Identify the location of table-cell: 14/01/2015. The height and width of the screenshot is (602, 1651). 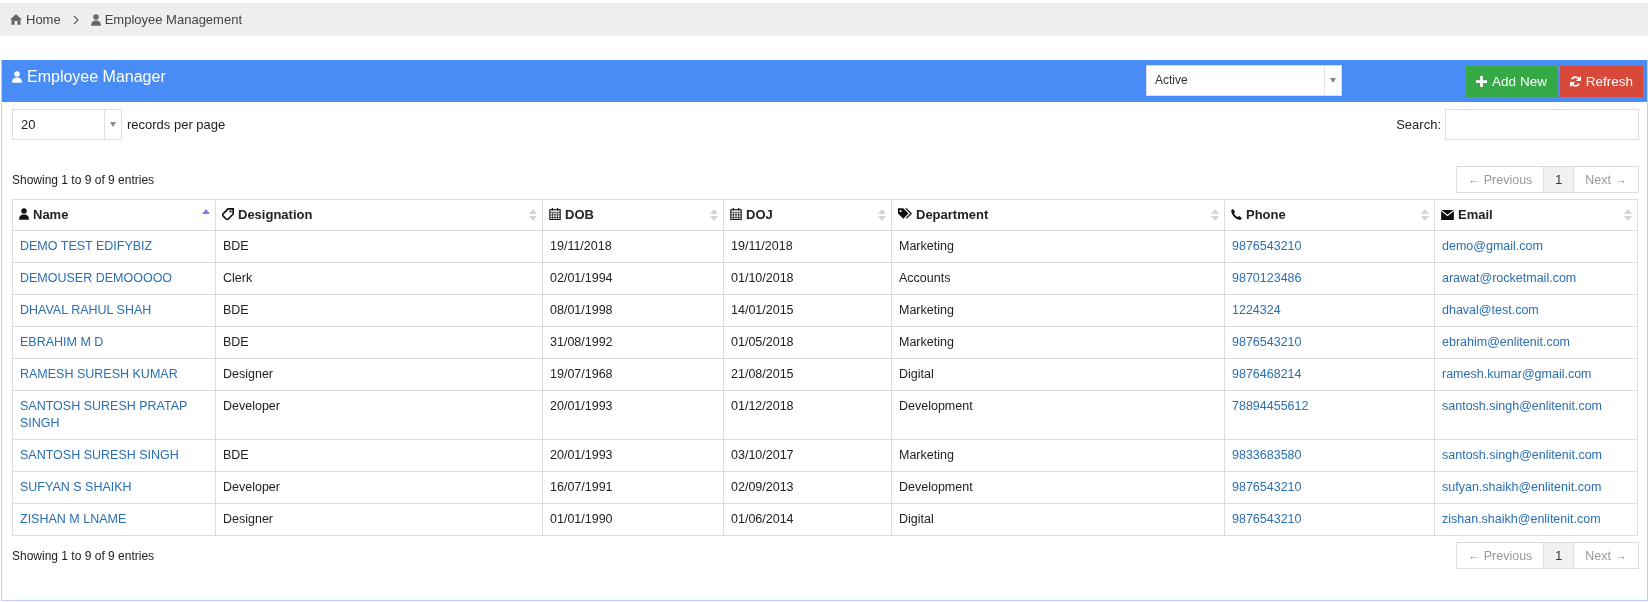
(807, 310).